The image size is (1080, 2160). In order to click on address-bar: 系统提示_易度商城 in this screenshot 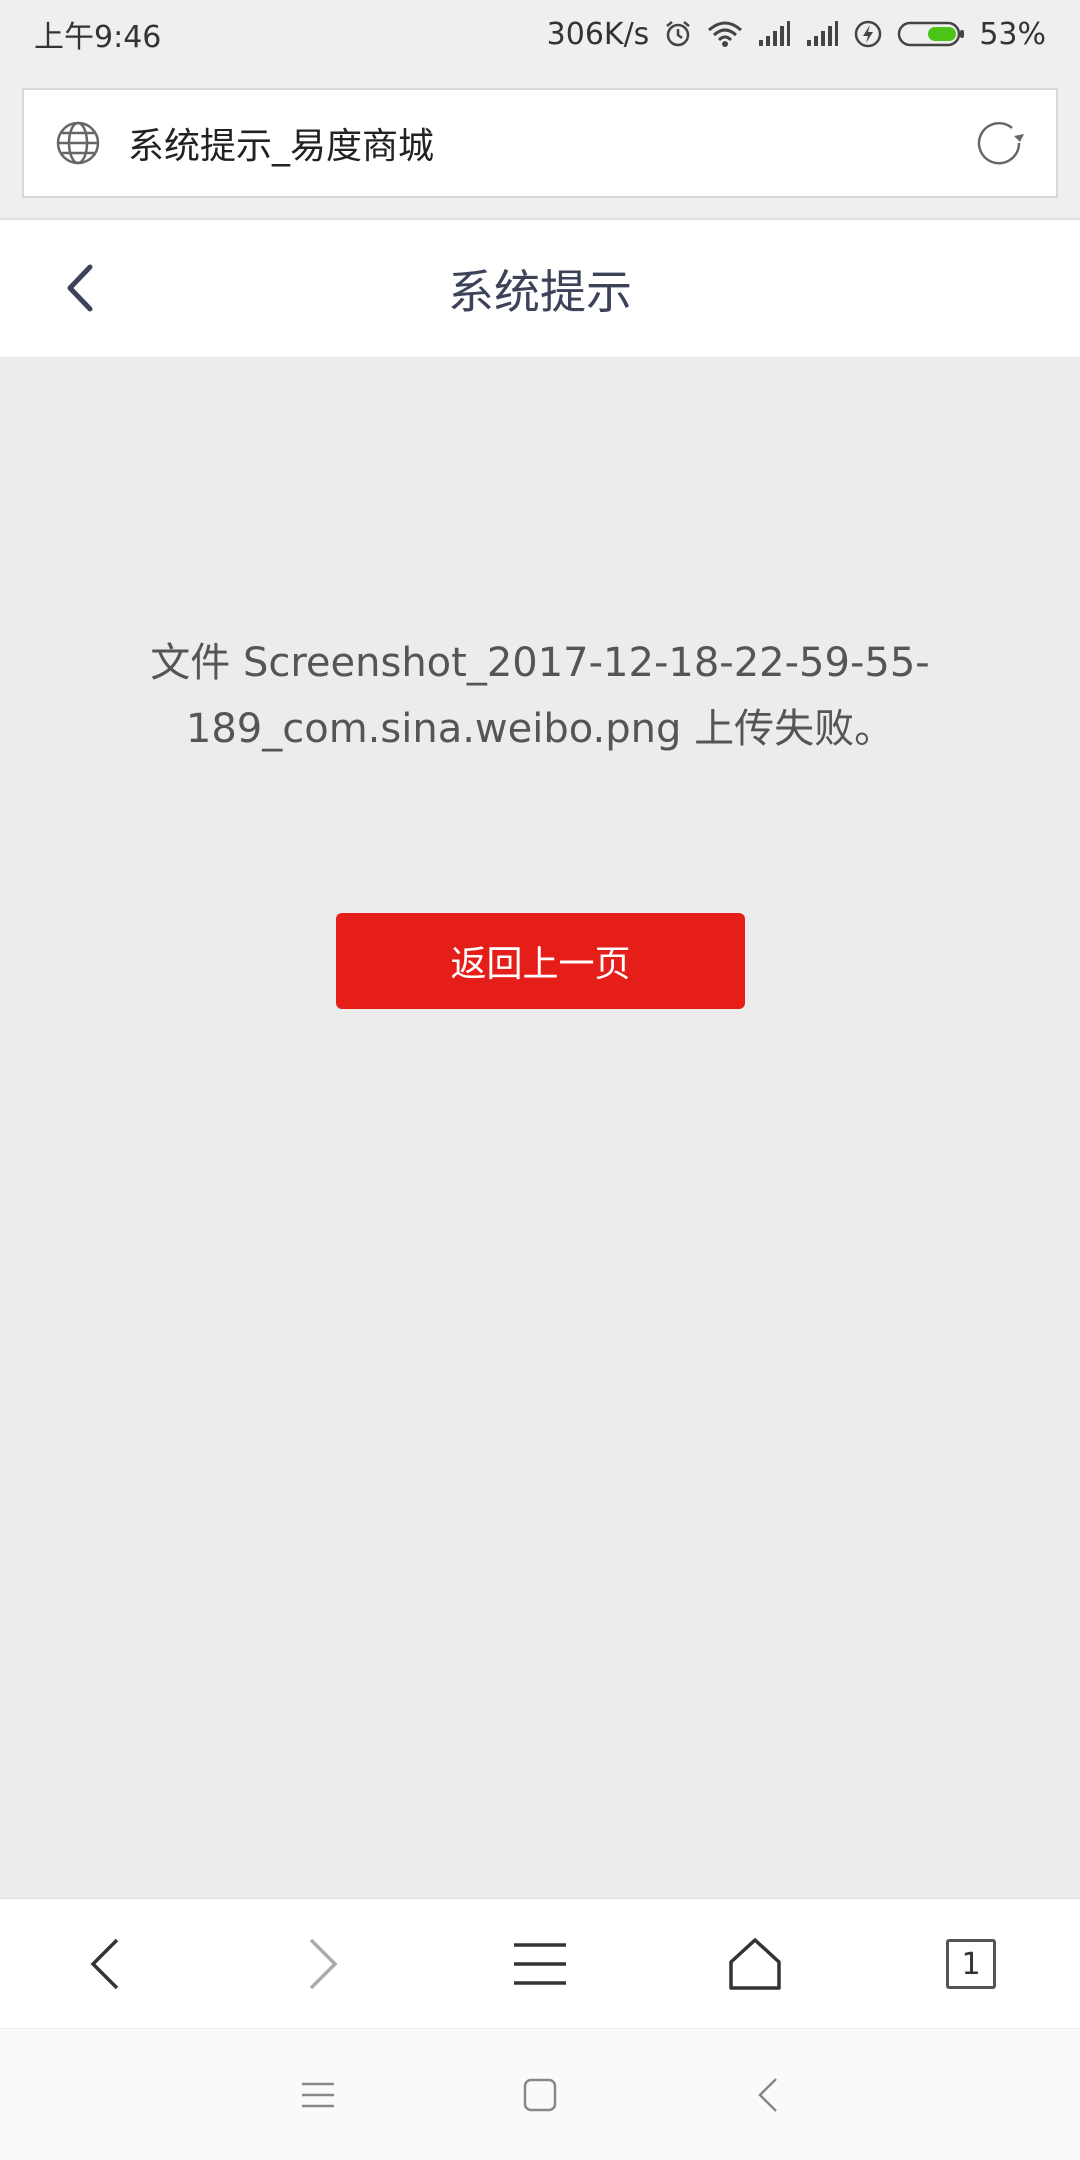, I will do `click(540, 143)`.